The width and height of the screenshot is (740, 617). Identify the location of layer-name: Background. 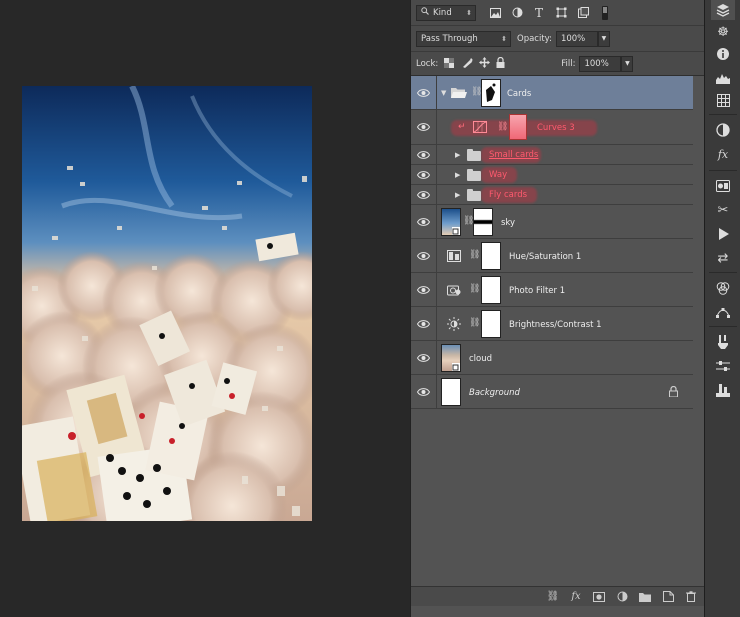
(494, 393).